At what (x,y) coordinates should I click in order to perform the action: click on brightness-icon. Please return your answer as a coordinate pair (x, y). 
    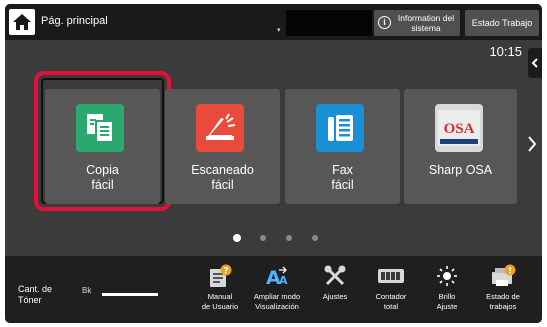
    Looking at the image, I should click on (447, 276).